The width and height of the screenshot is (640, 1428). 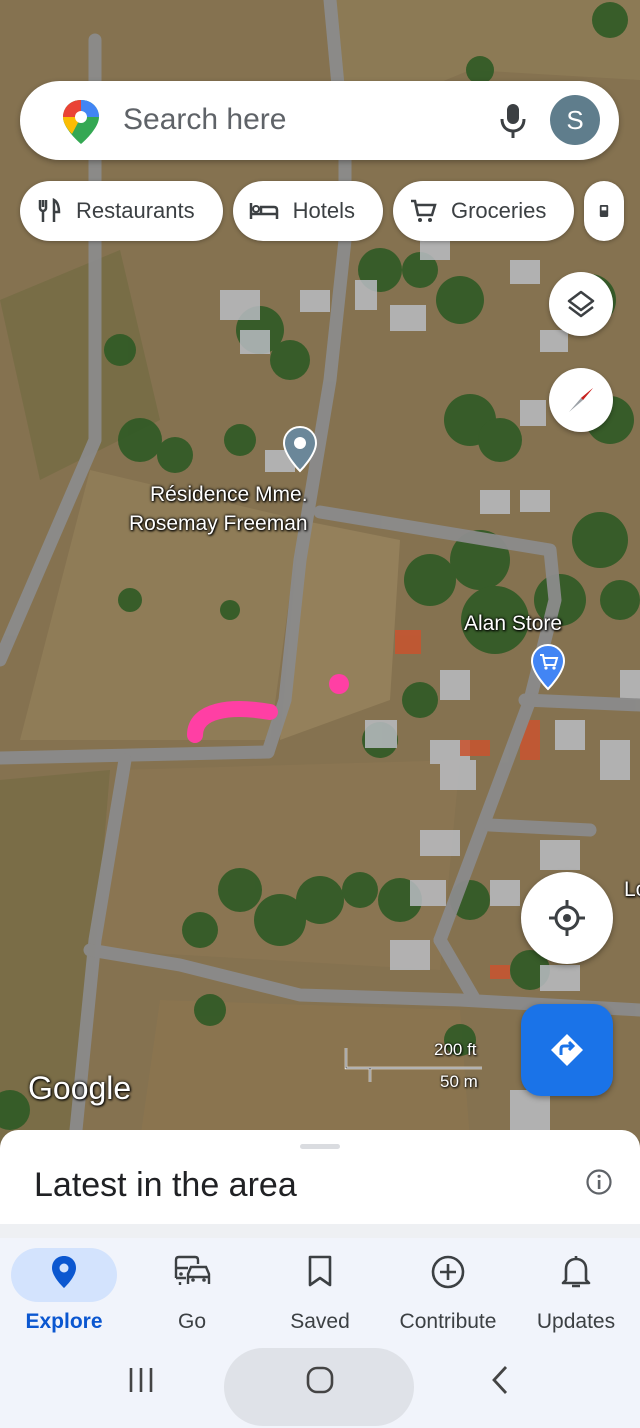 I want to click on nav-go-label: Go, so click(x=191, y=1321).